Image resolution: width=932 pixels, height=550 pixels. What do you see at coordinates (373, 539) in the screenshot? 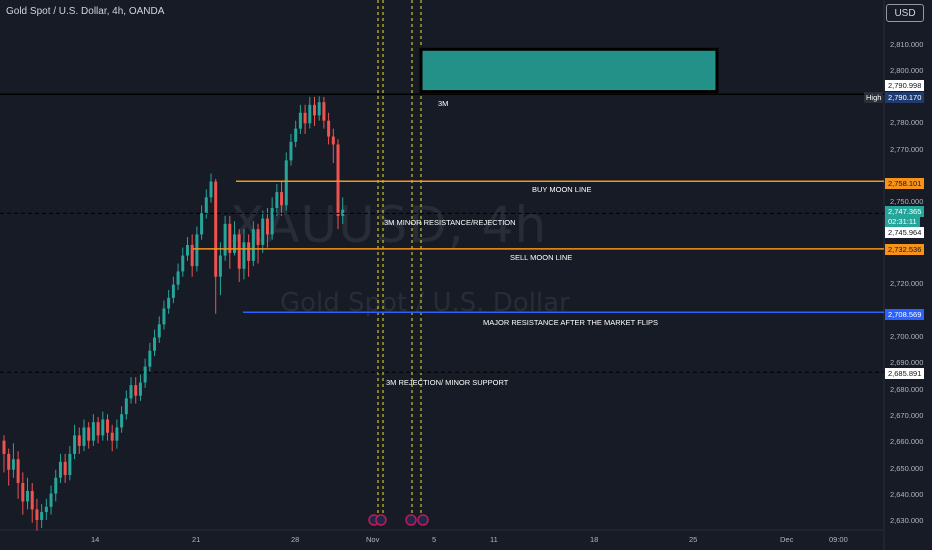
I see `x-tick: Nov` at bounding box center [373, 539].